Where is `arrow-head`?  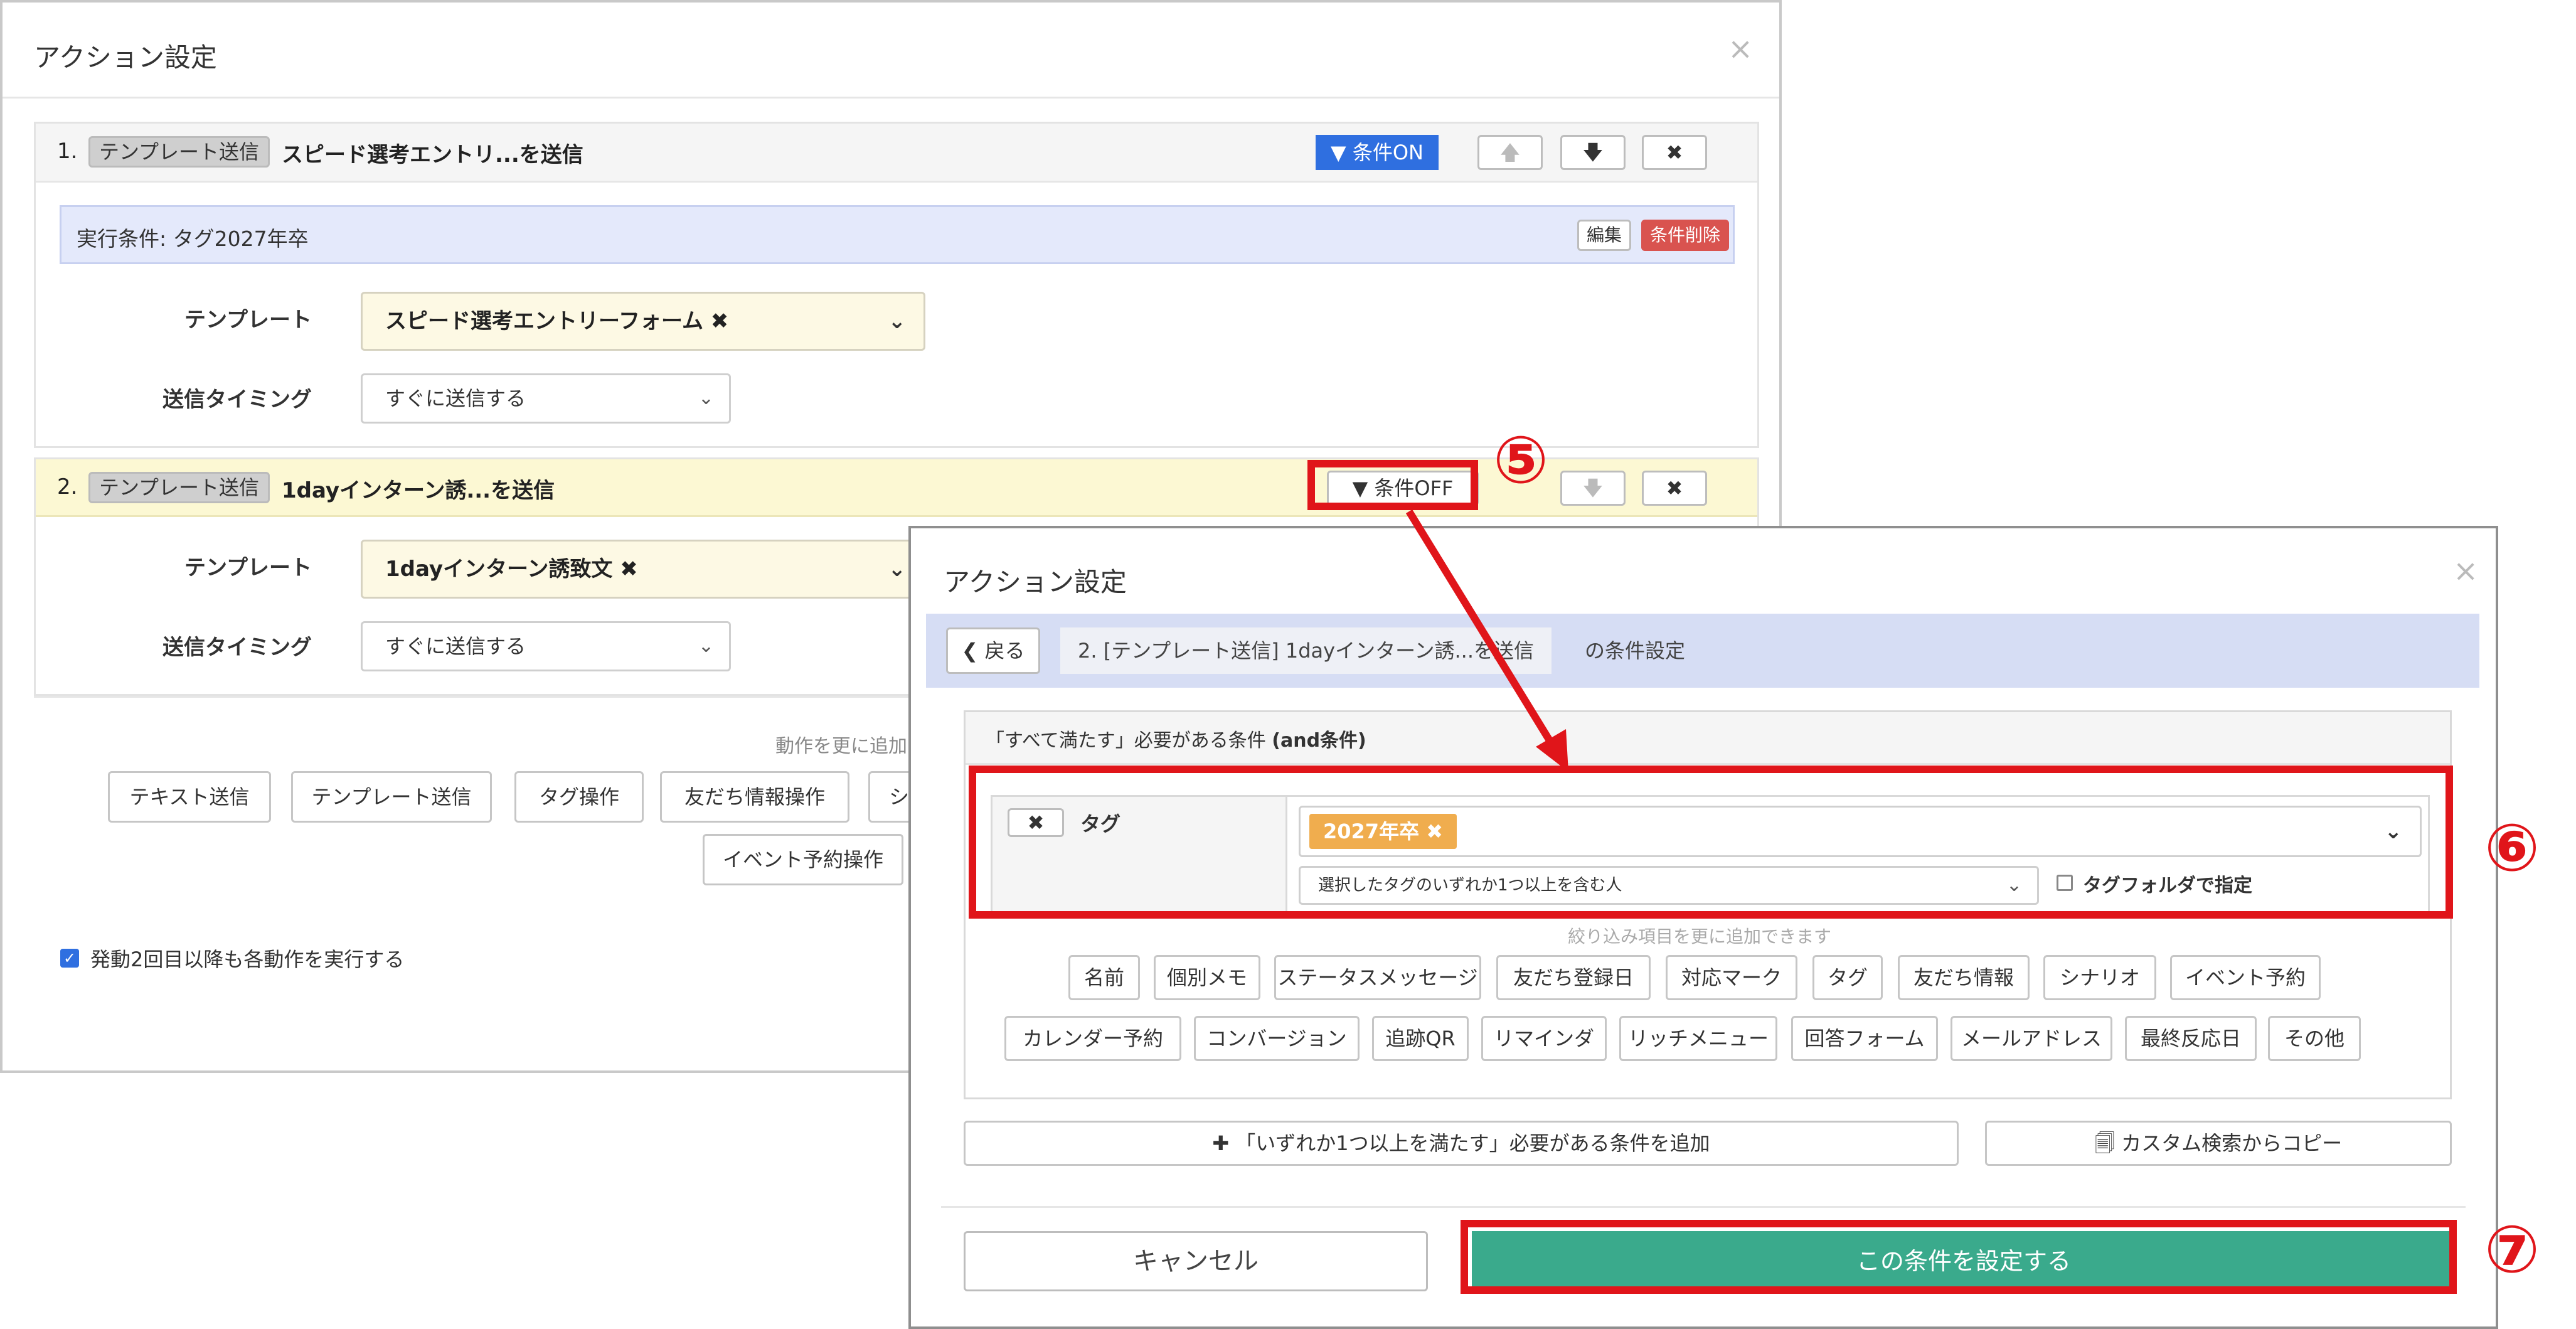
arrow-head is located at coordinates (1552, 751).